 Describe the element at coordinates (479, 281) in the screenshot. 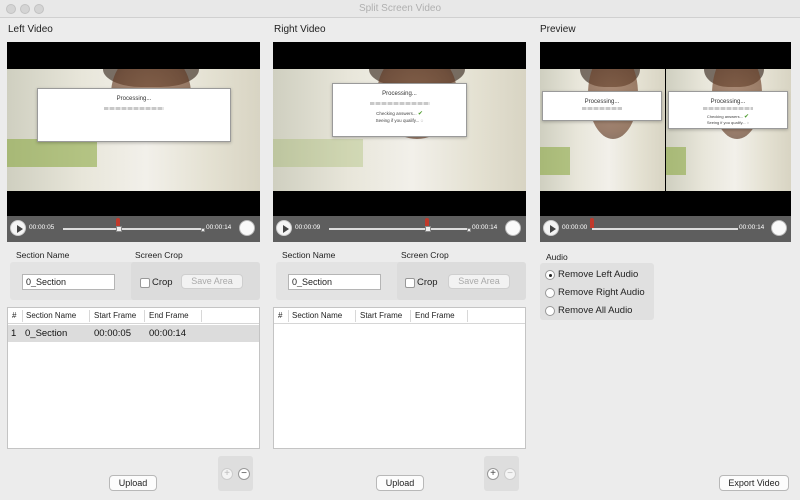

I see `right-save-area-button: Save Area` at that location.